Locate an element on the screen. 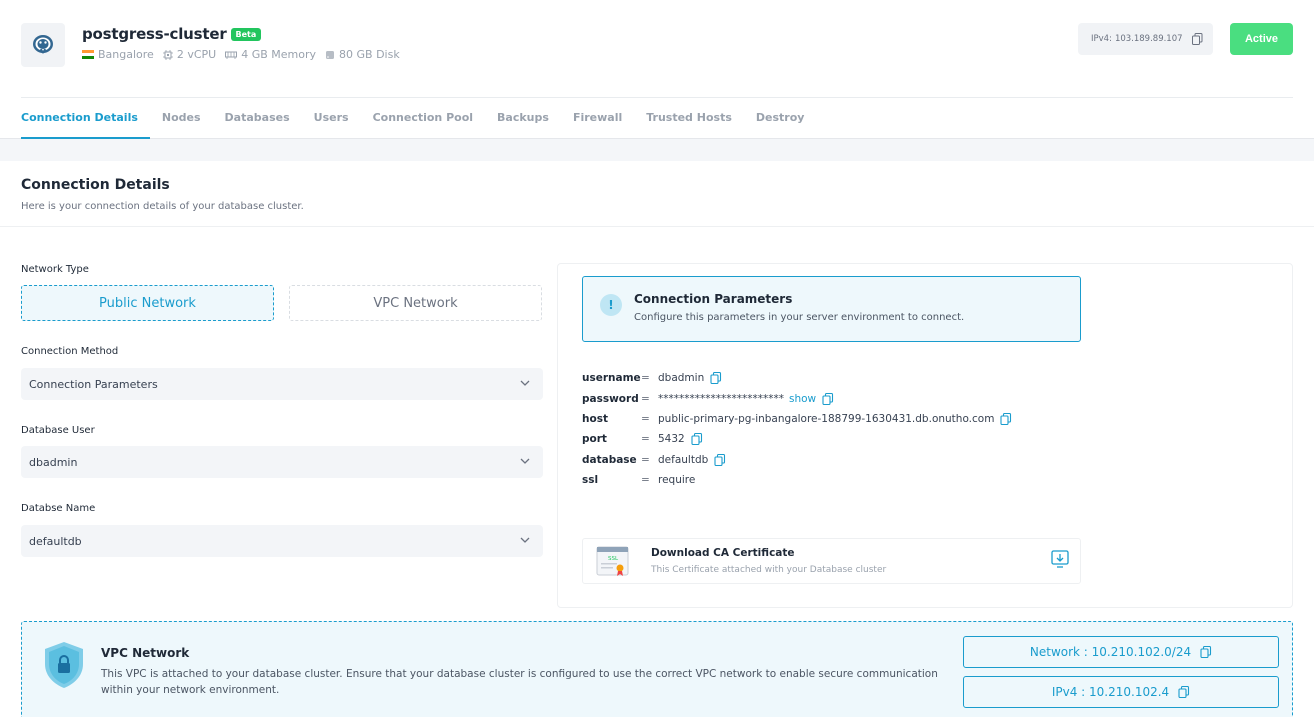  memory-meta: 4 GB Memory is located at coordinates (270, 54).